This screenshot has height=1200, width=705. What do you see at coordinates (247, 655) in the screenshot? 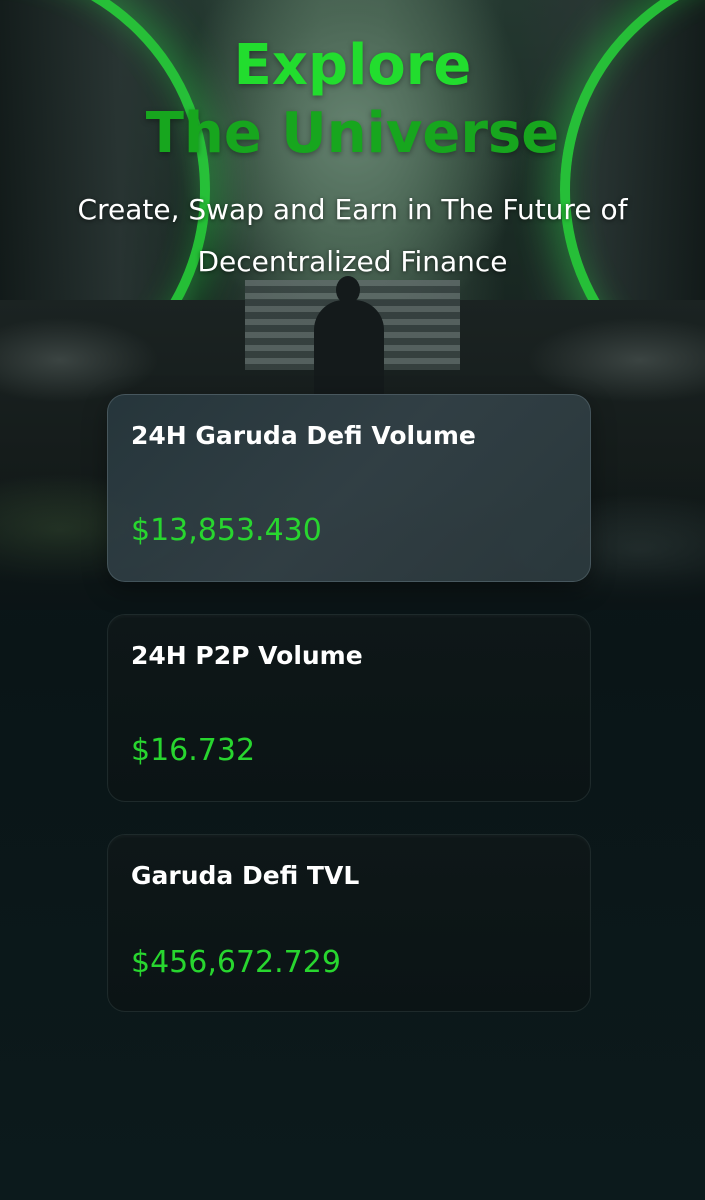
I see `stat-card-label: 24H P2P Volume` at bounding box center [247, 655].